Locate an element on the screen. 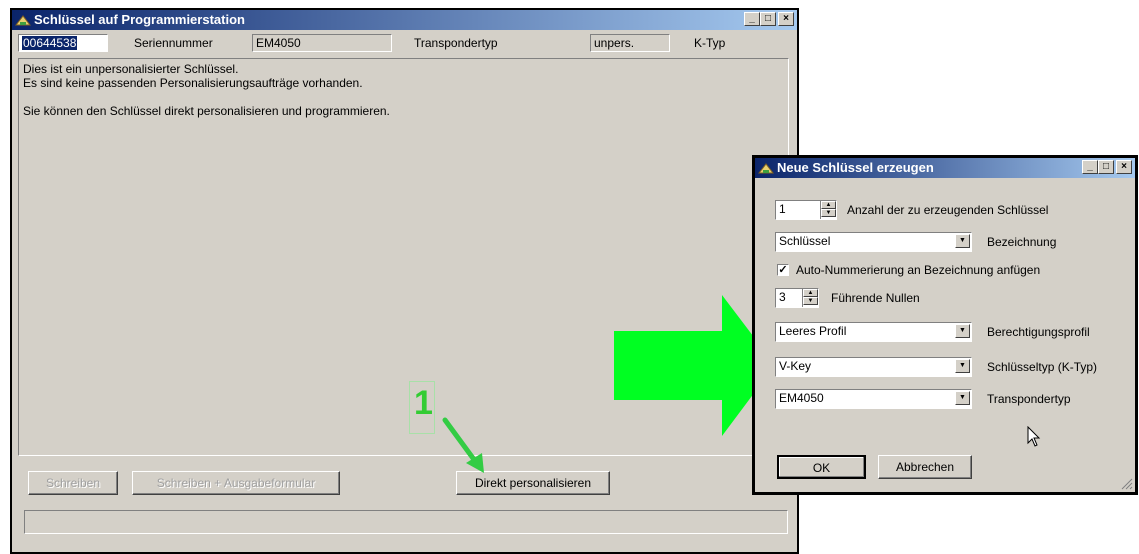 The height and width of the screenshot is (554, 1139). zeros-spin-up-icon: ▲ is located at coordinates (810, 293).